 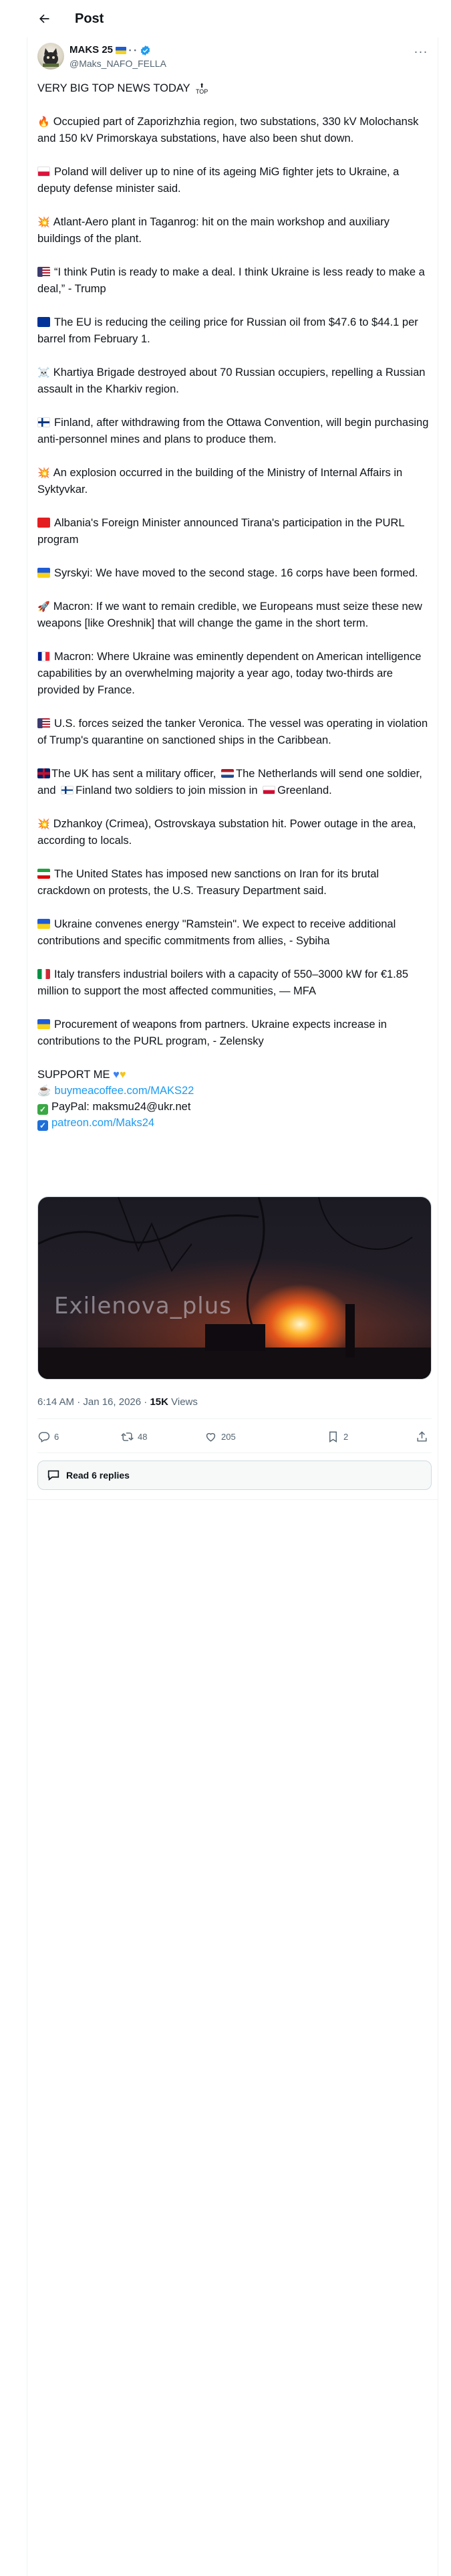 What do you see at coordinates (43, 523) in the screenshot?
I see `albania-flag-icon` at bounding box center [43, 523].